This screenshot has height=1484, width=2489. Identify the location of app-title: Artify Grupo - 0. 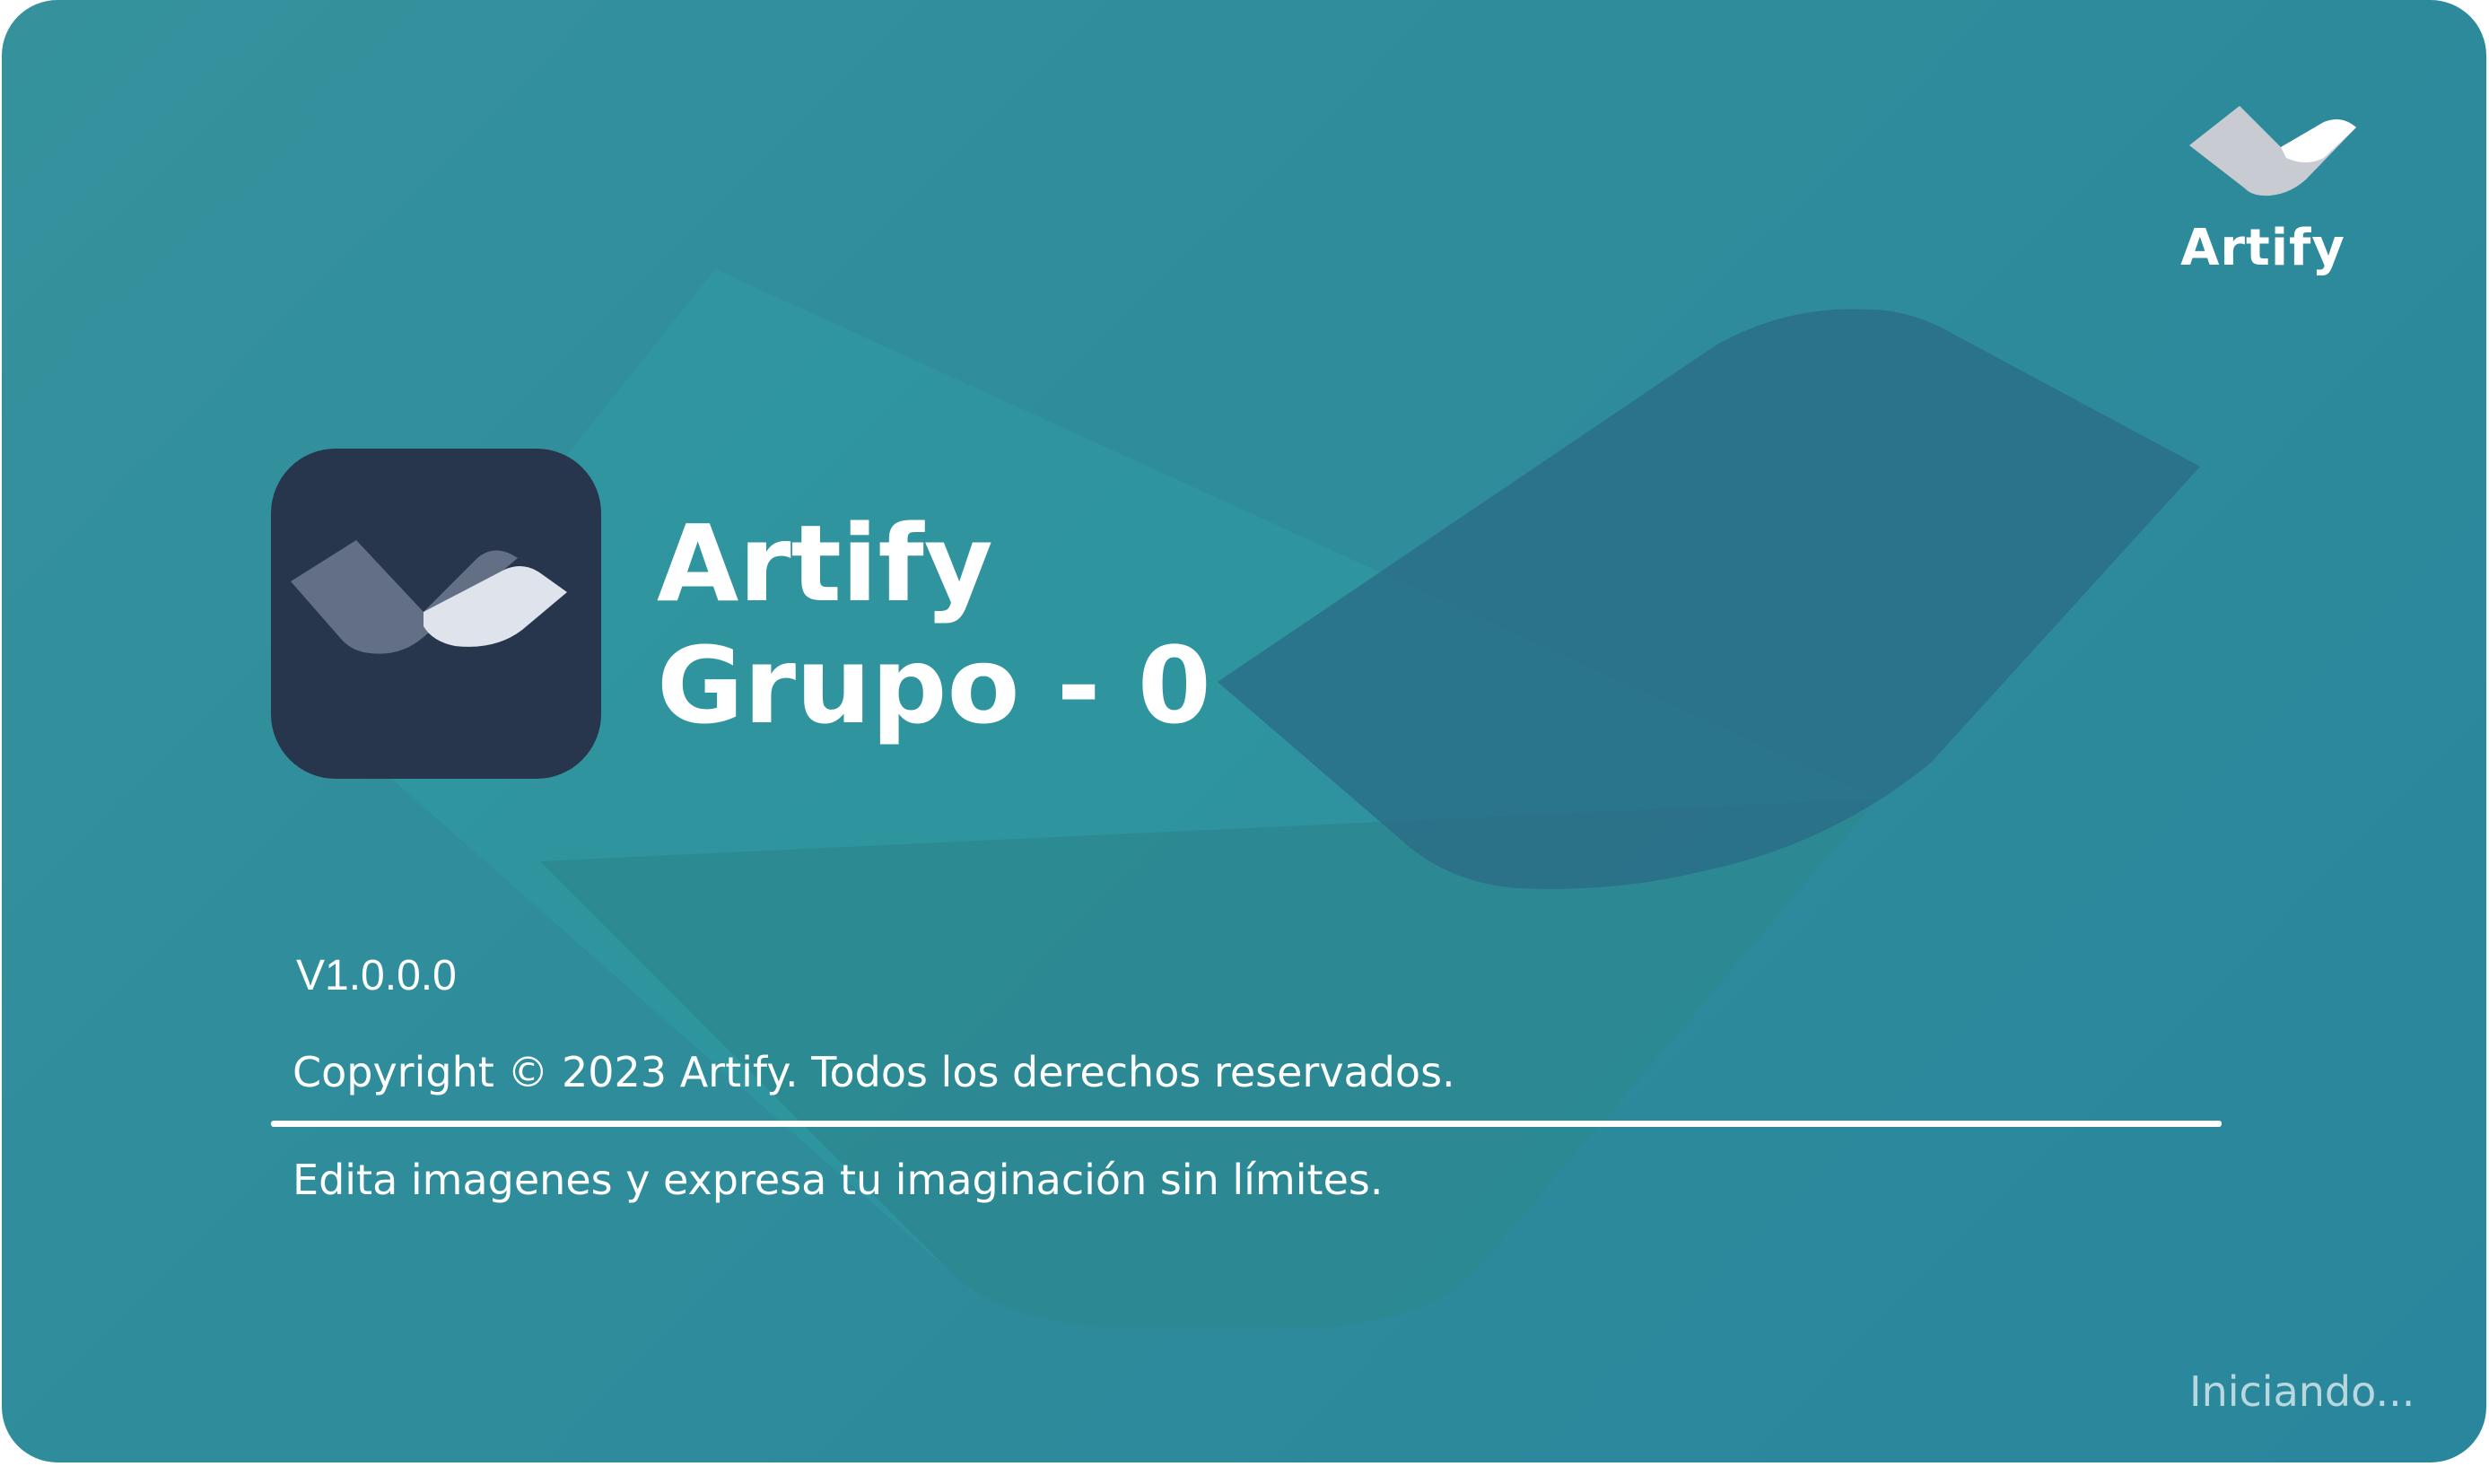
(934, 624).